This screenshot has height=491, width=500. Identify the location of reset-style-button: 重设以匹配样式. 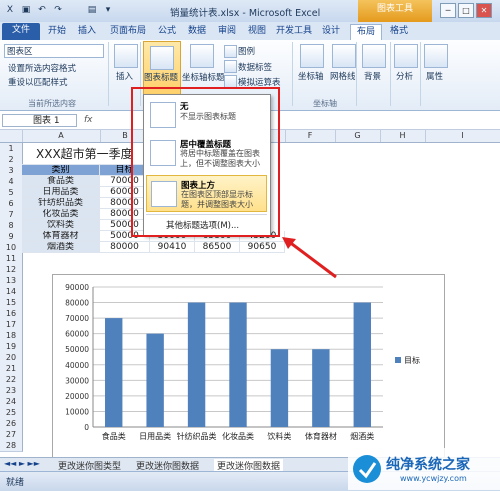
(38, 82).